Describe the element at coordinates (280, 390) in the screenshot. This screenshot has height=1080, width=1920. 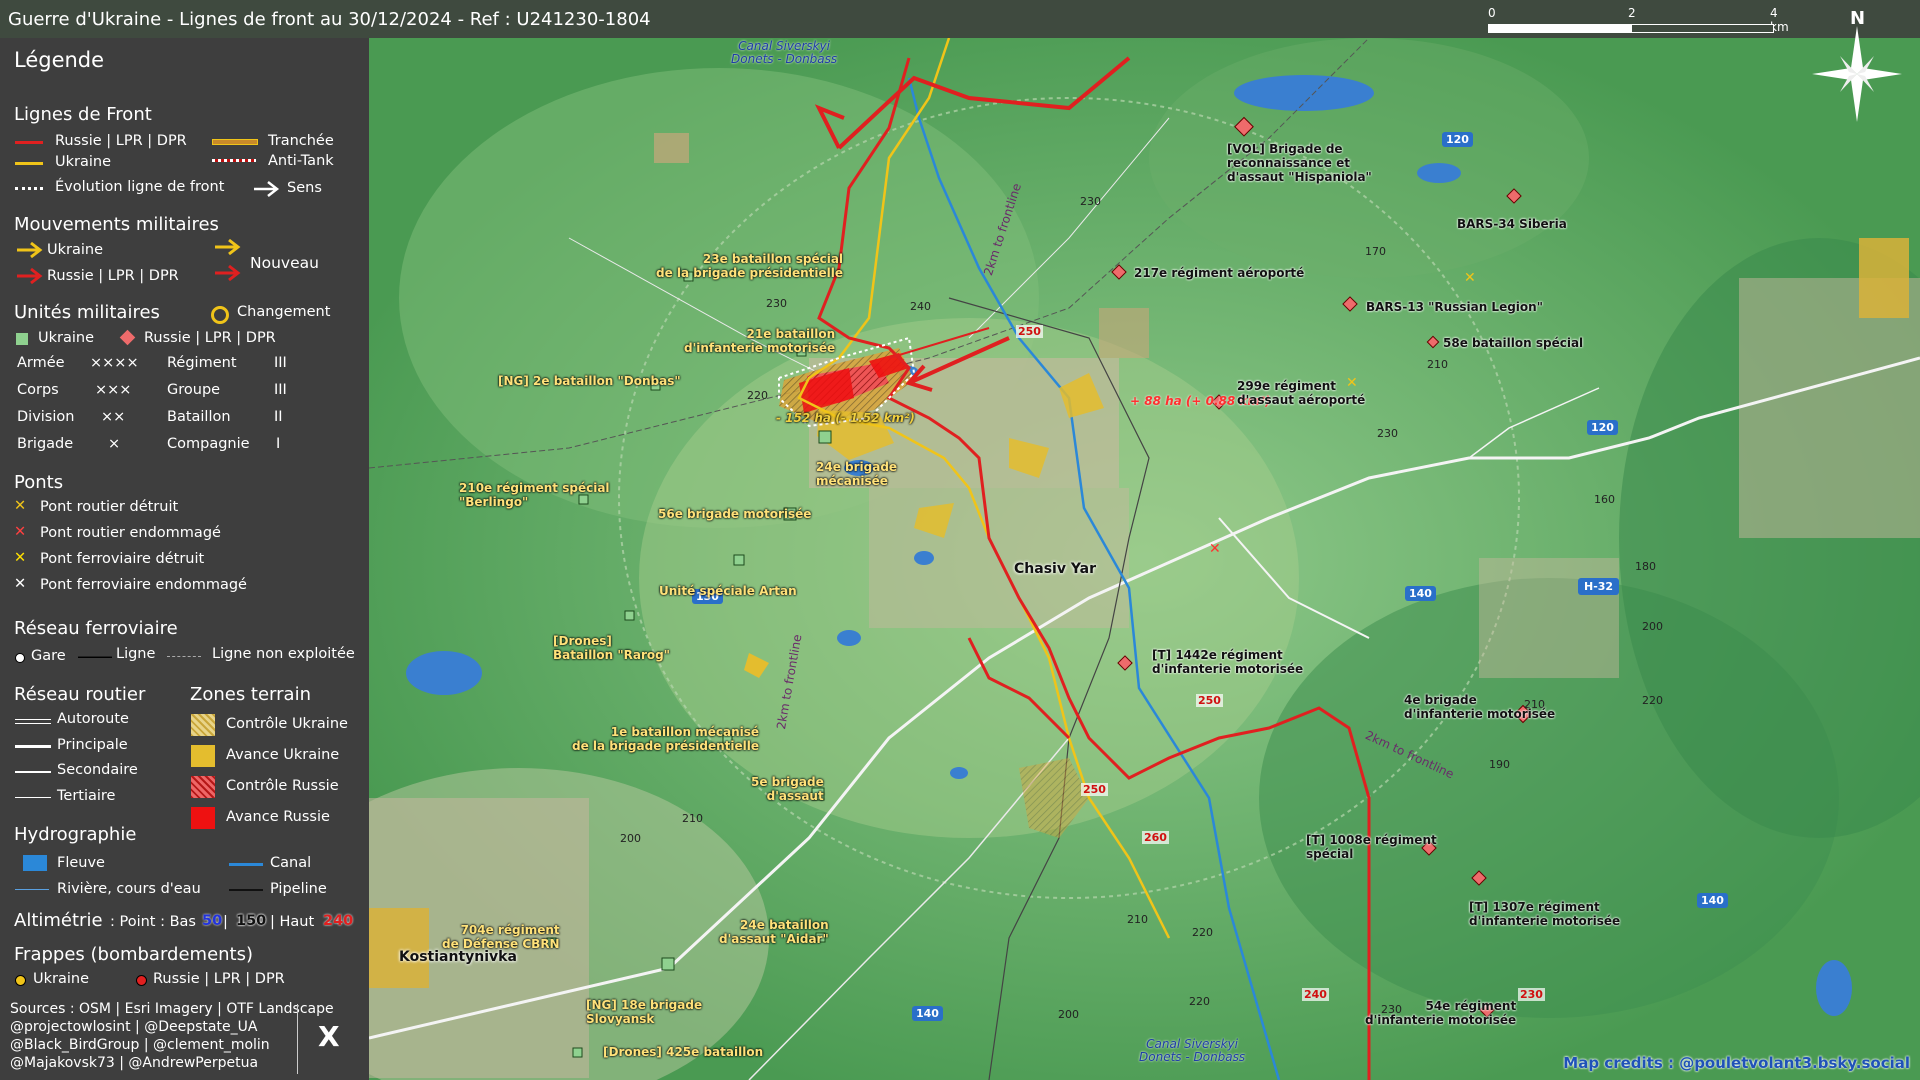
I see `size-sym-group: III` at that location.